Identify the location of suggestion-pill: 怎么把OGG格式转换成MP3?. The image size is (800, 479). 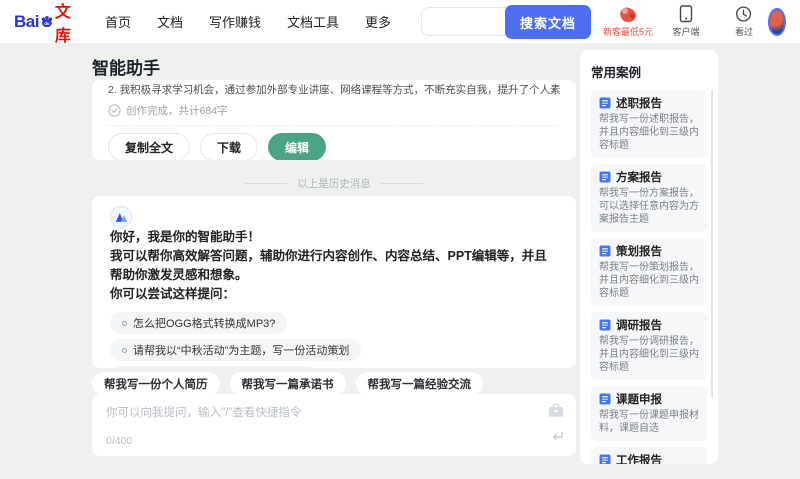
(199, 323).